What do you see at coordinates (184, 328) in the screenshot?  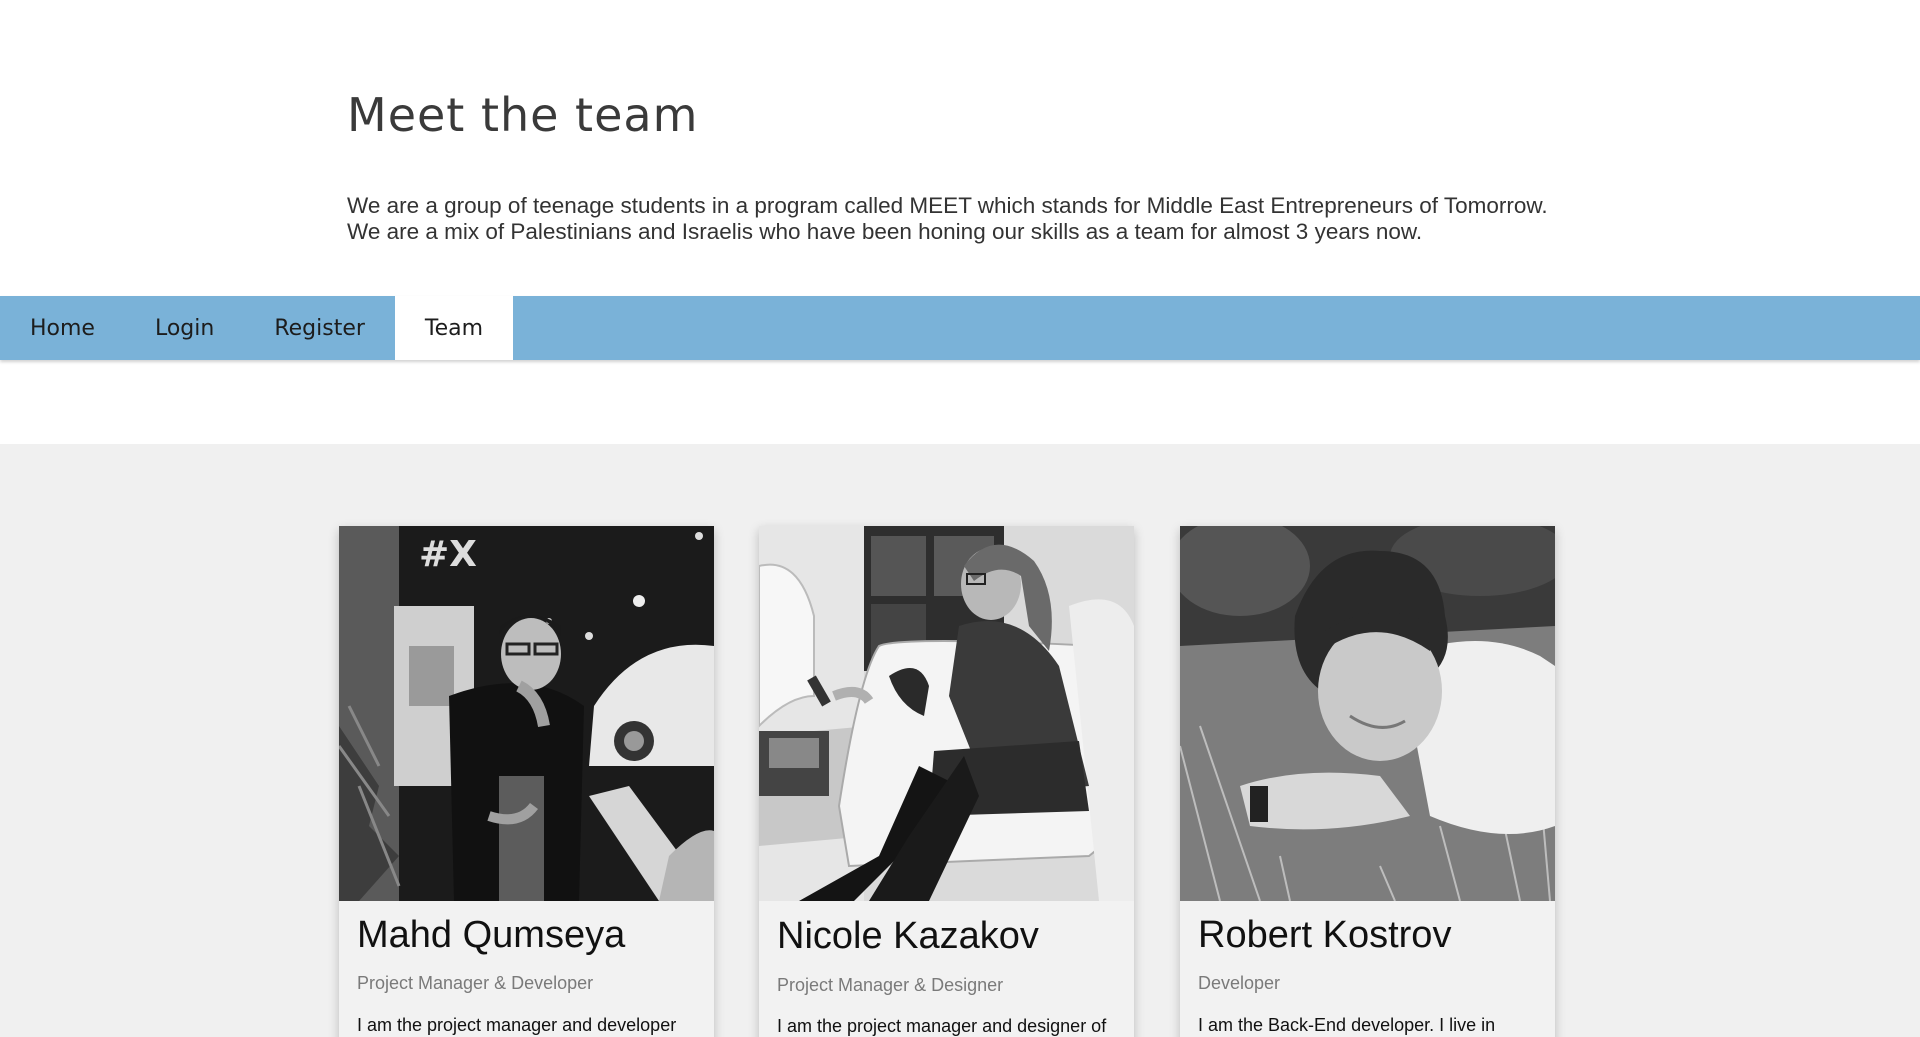 I see `nav-login-link: Login` at bounding box center [184, 328].